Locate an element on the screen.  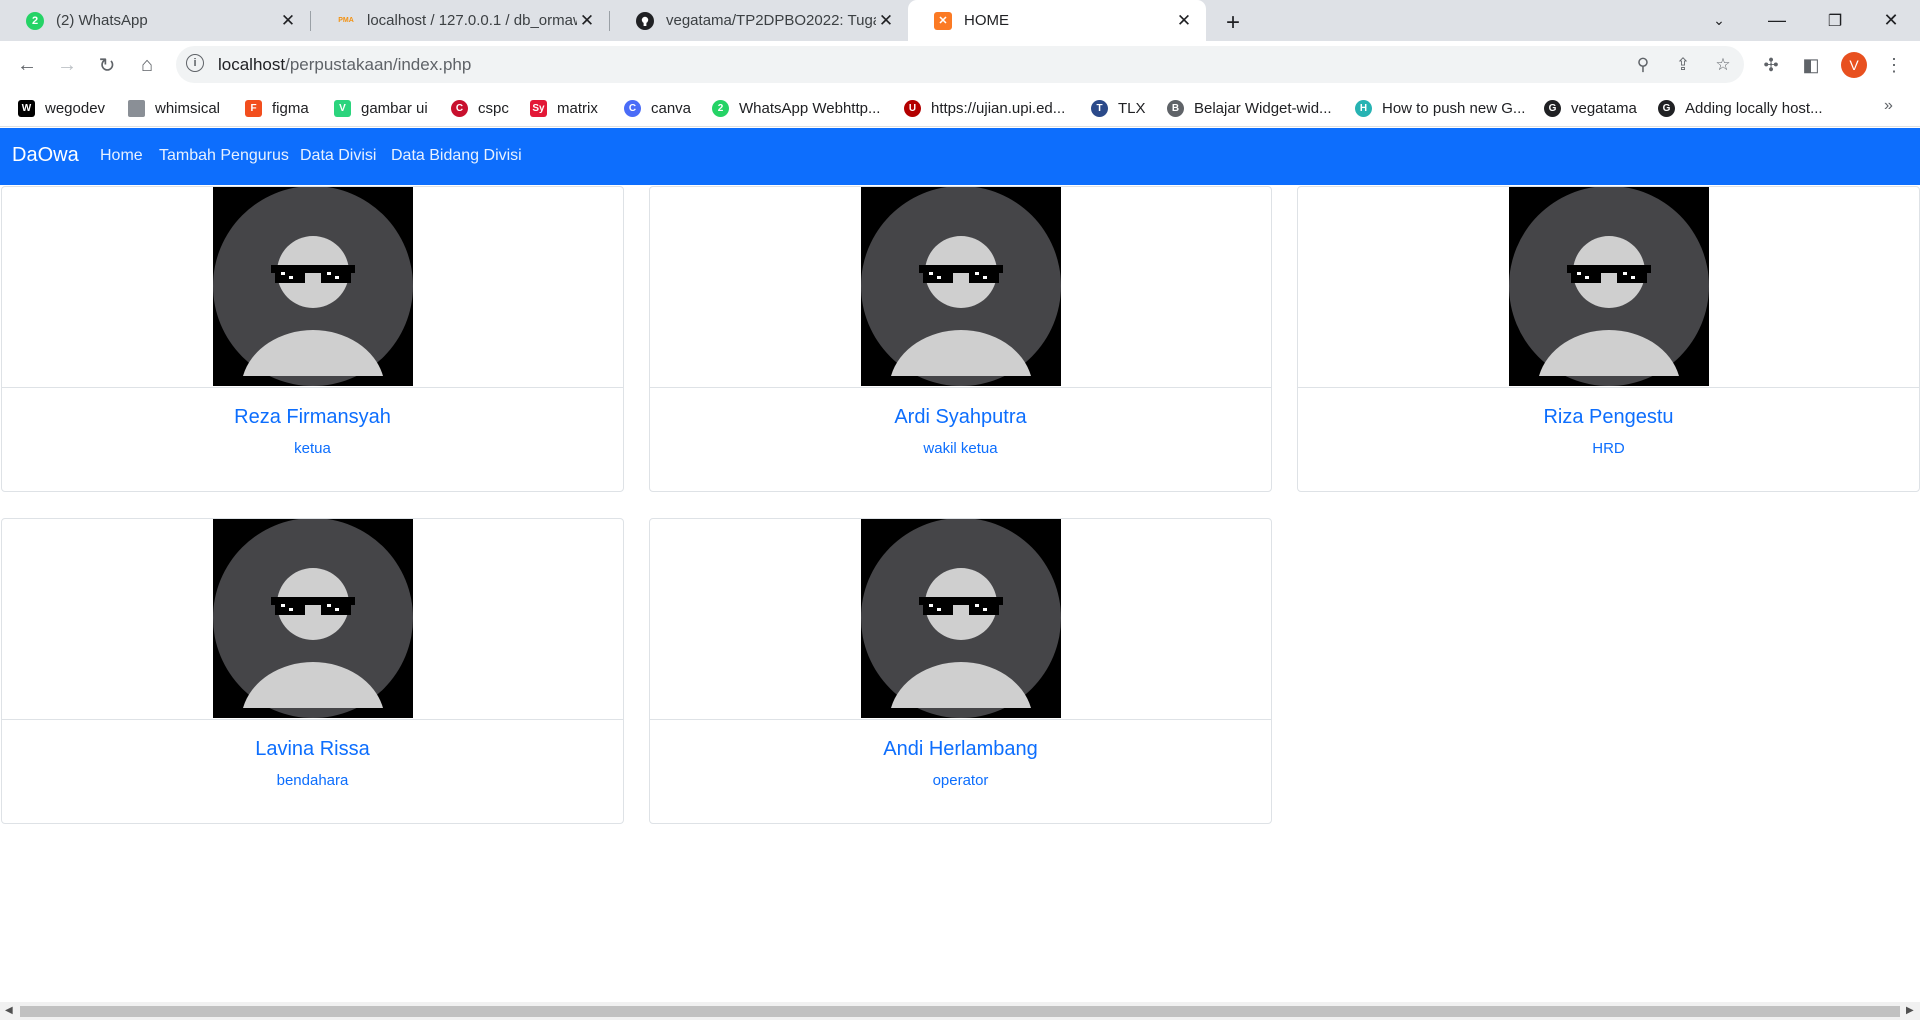
cspc-icon: C is located at coordinates (459, 108).